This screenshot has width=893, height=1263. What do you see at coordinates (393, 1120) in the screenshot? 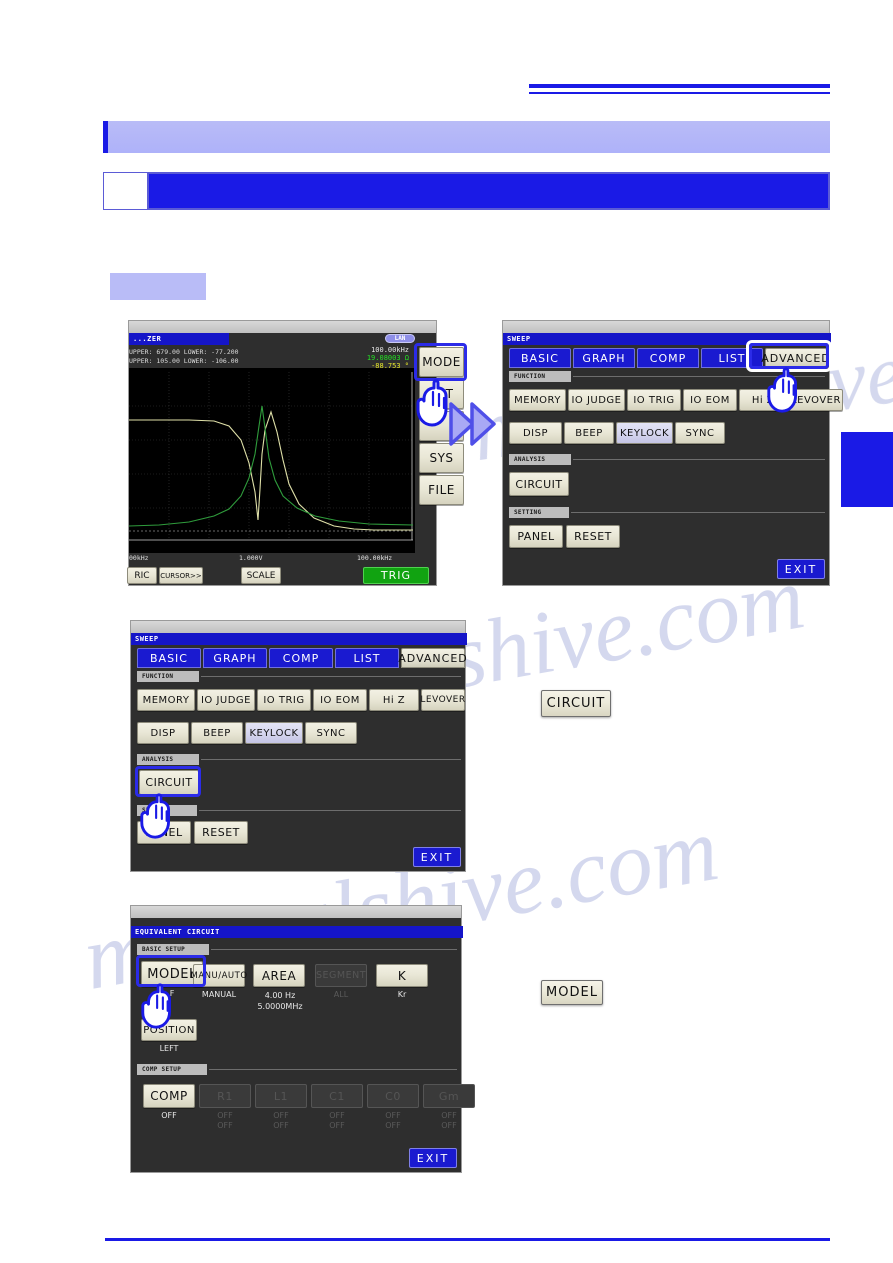
I see `comp-value-c0: OFF OFF` at bounding box center [393, 1120].